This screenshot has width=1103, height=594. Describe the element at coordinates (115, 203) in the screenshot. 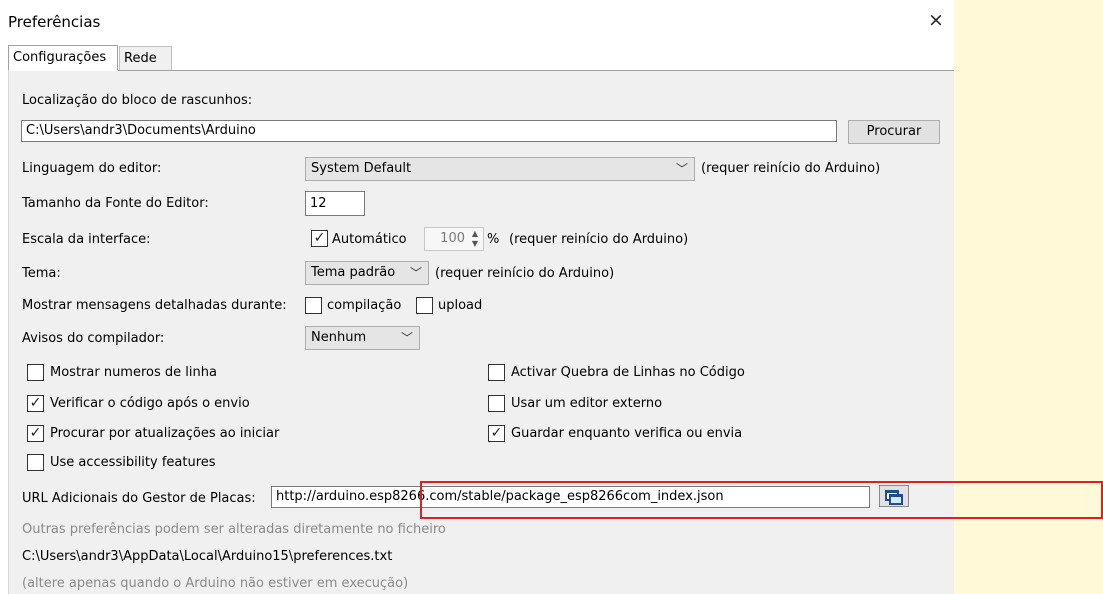

I see `font-size-label: Tamanho da Fonte do Editor:` at that location.